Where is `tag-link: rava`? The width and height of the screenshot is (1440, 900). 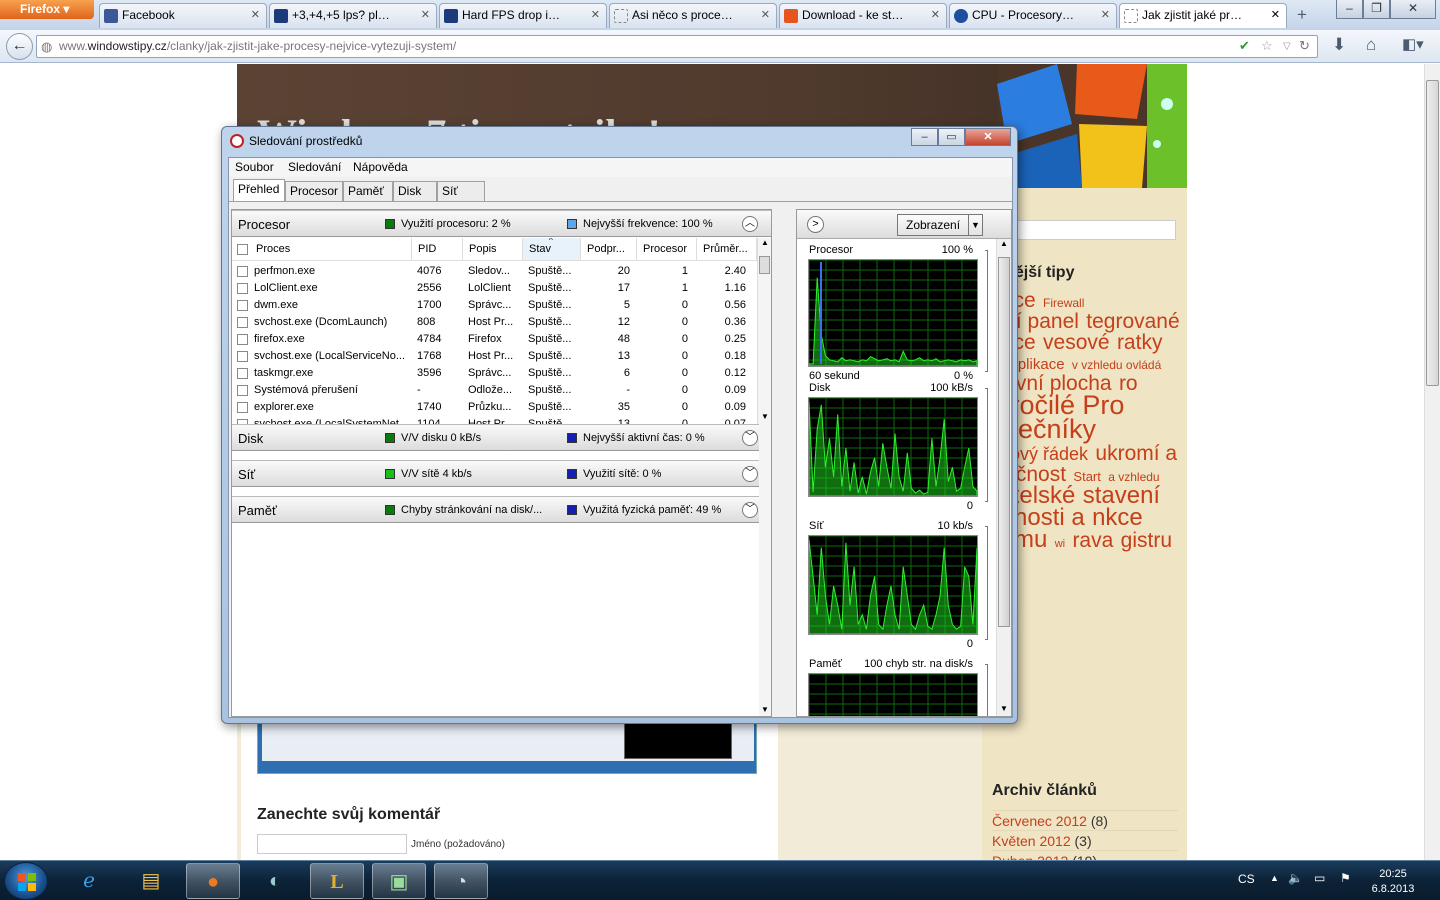 tag-link: rava is located at coordinates (1092, 540).